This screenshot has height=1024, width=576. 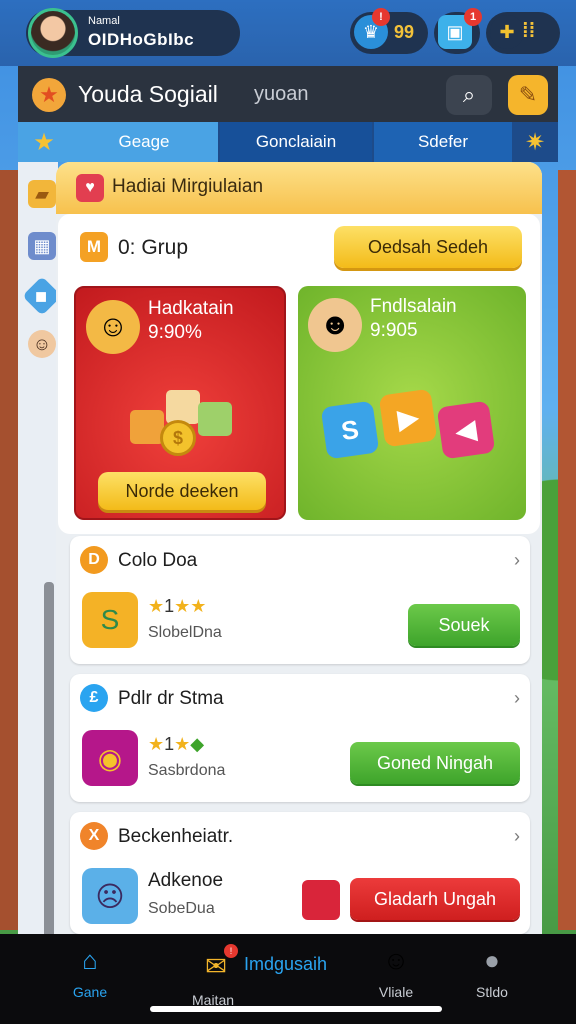 I want to click on game-badge-icon: D, so click(x=94, y=560).